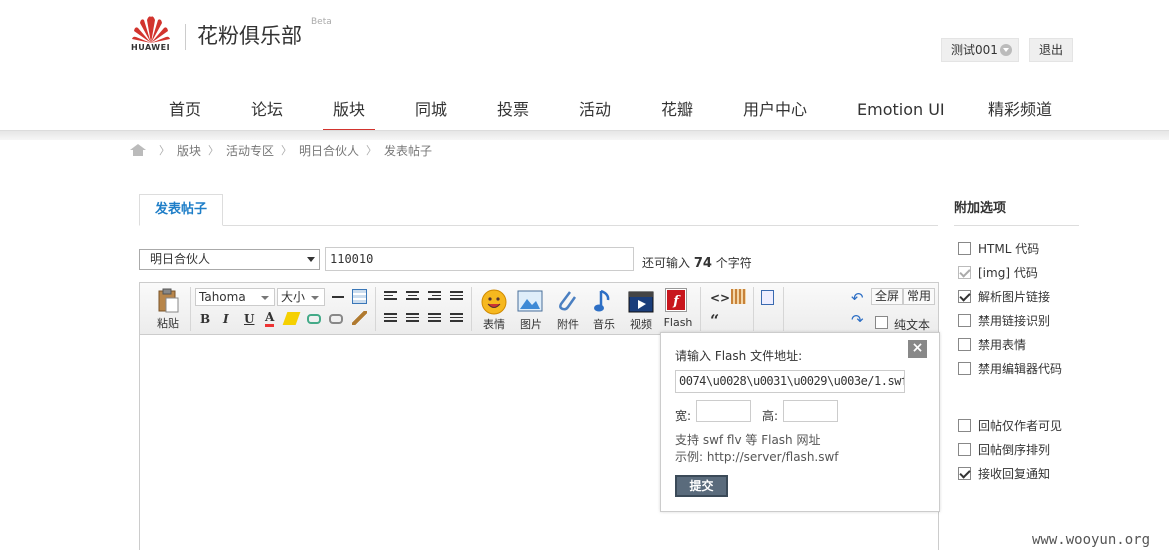  What do you see at coordinates (456, 296) in the screenshot?
I see `align-justify-icon` at bounding box center [456, 296].